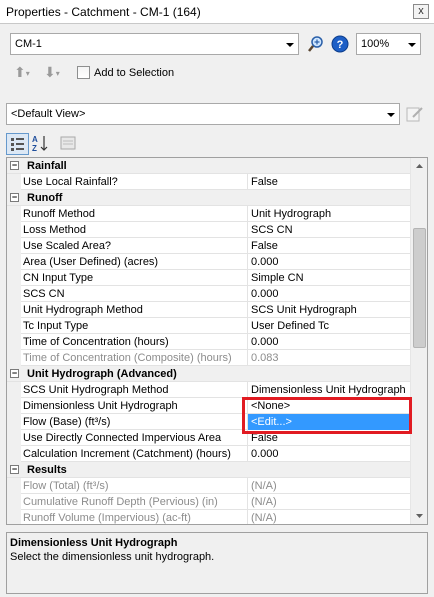 The image size is (434, 597). I want to click on property-value: (N/A), so click(328, 517).